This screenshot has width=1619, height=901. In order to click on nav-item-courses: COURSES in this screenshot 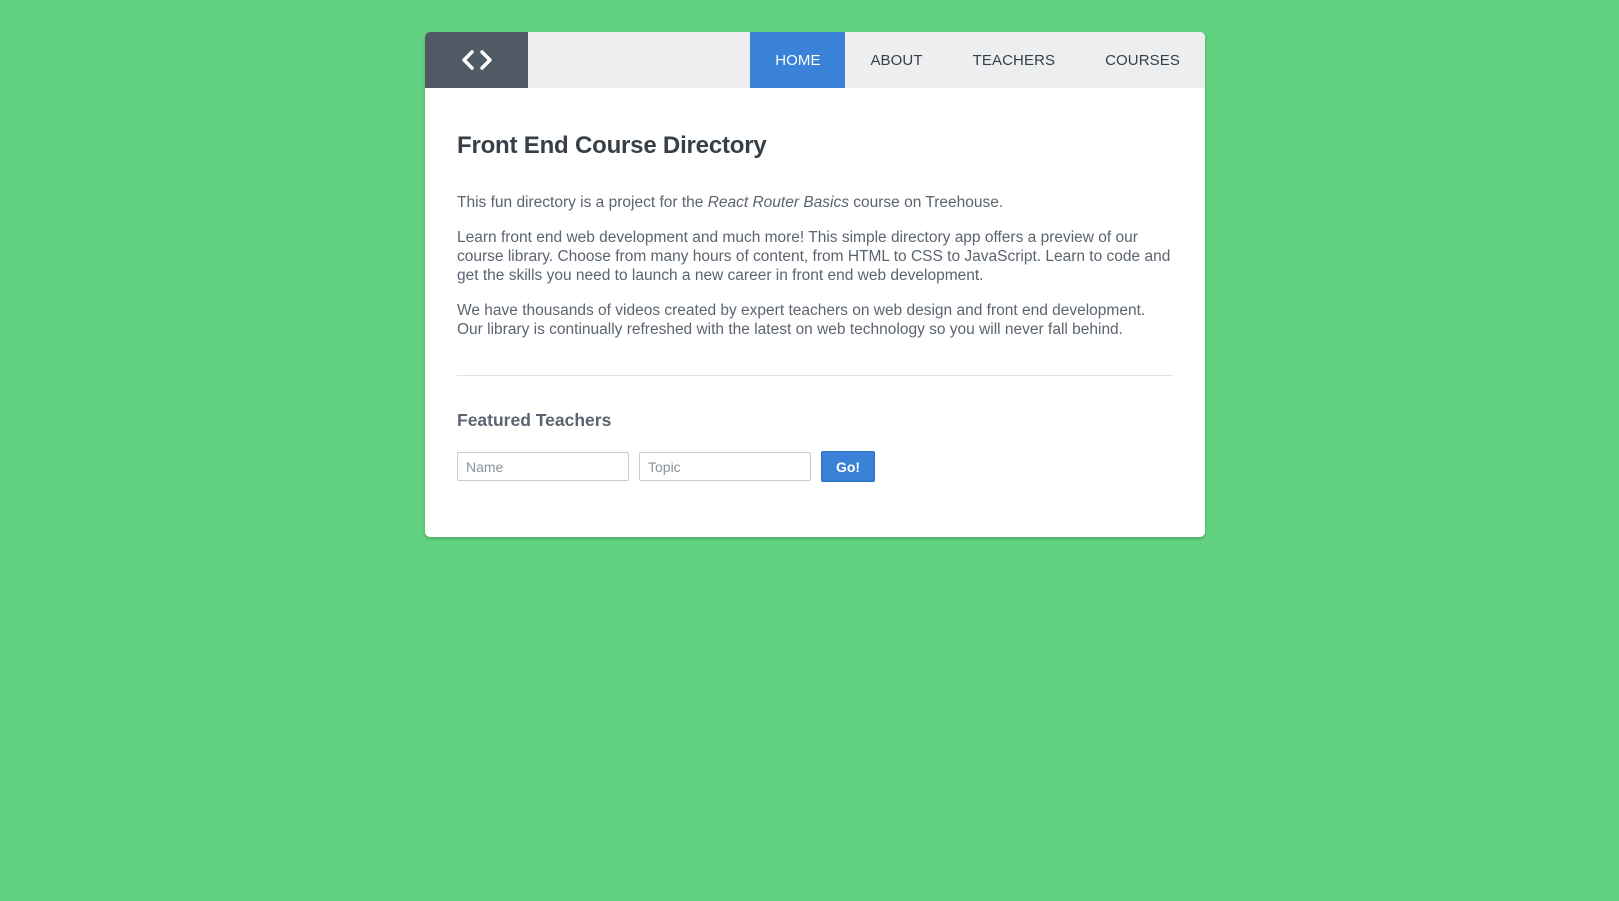, I will do `click(1142, 60)`.